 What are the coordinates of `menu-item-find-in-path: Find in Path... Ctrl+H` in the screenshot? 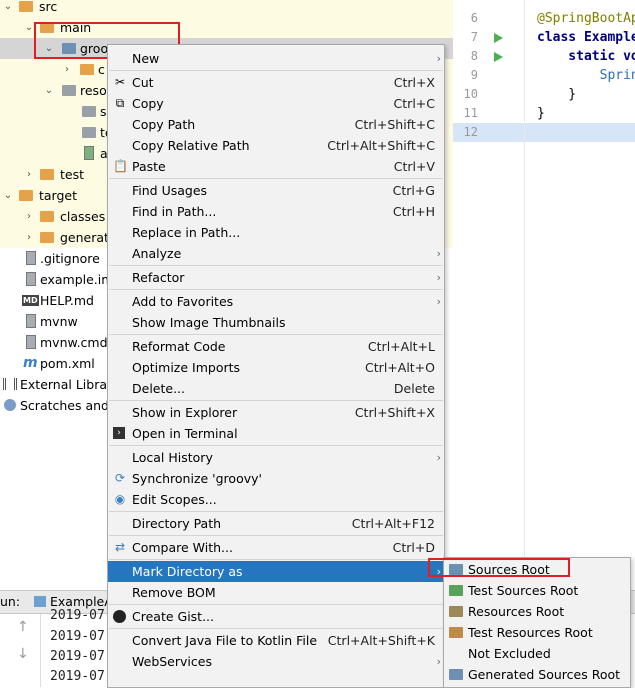 It's located at (276, 211).